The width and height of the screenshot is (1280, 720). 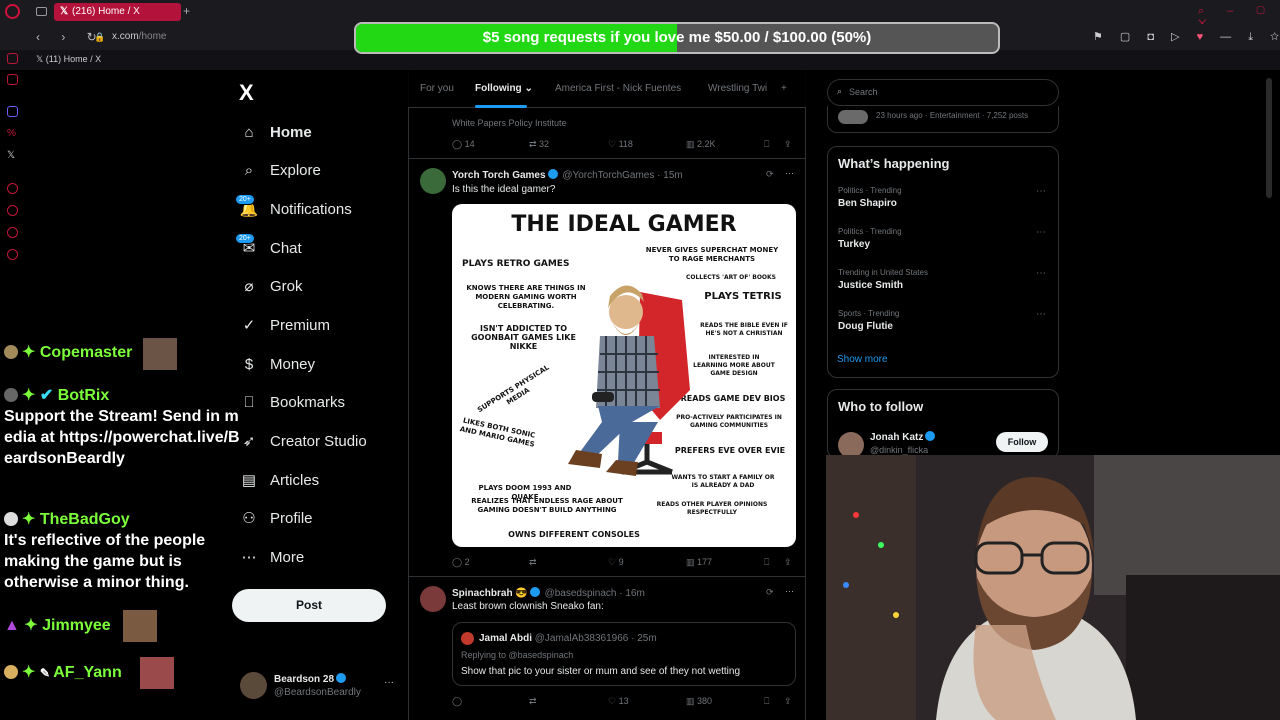 I want to click on tab-for-you: For you, so click(x=437, y=88).